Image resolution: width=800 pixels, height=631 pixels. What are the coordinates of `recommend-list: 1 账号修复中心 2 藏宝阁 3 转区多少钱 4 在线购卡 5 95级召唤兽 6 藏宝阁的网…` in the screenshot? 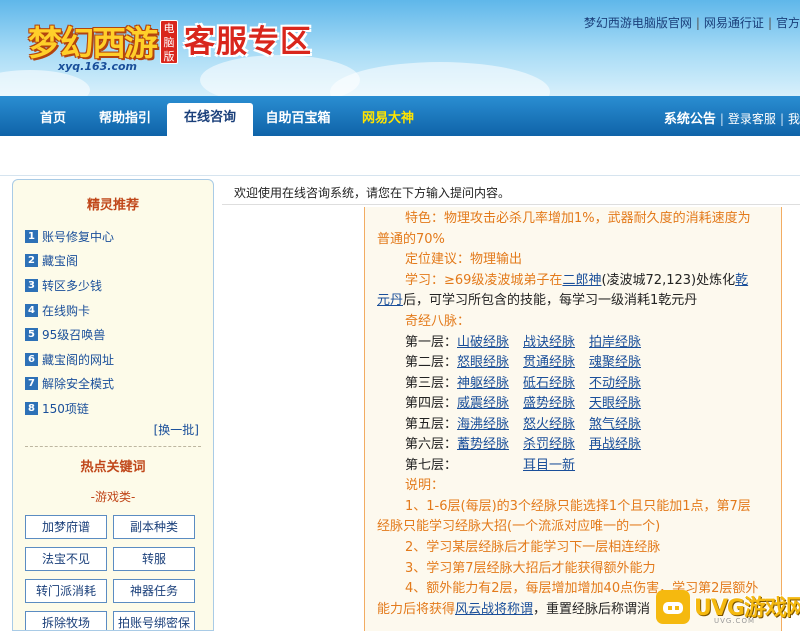 It's located at (69, 322).